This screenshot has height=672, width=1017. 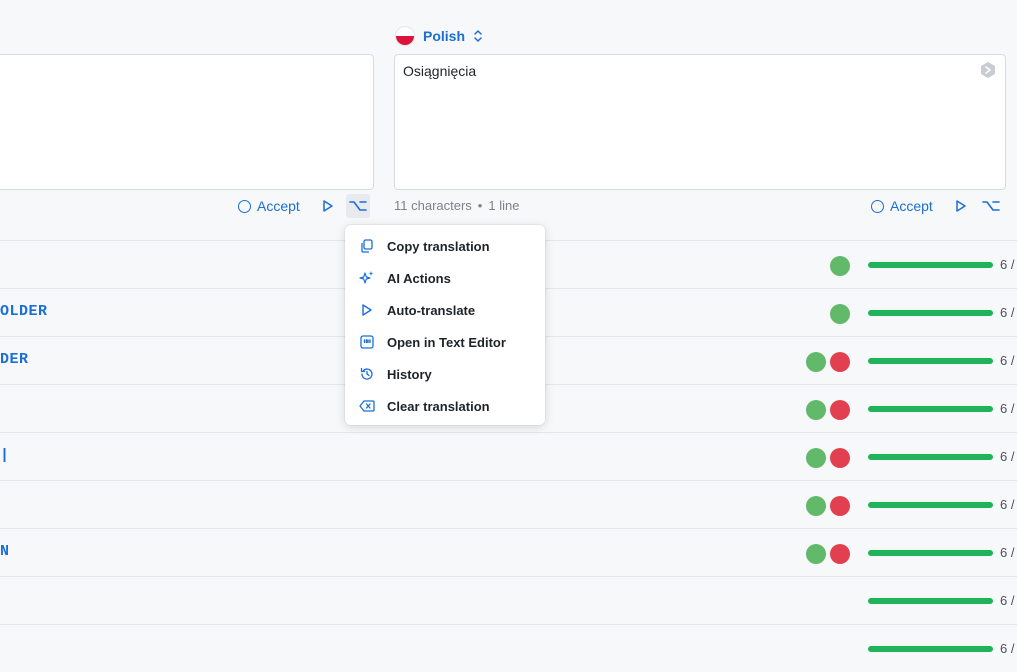 What do you see at coordinates (478, 36) in the screenshot?
I see `chevron-up-down-icon` at bounding box center [478, 36].